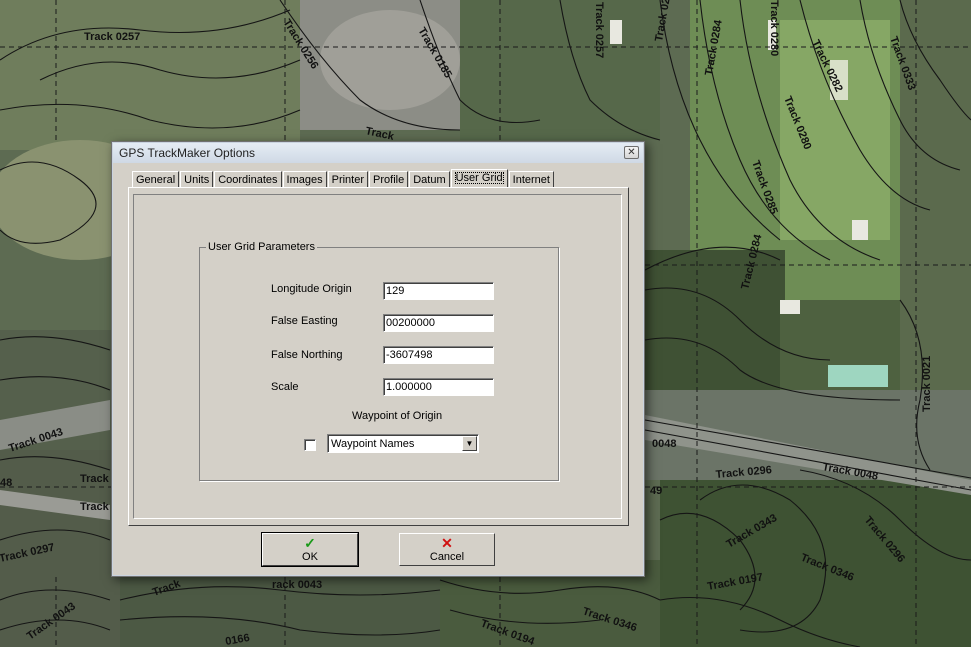 The width and height of the screenshot is (971, 647). What do you see at coordinates (310, 445) in the screenshot?
I see `waypoint-origin-checkbox` at bounding box center [310, 445].